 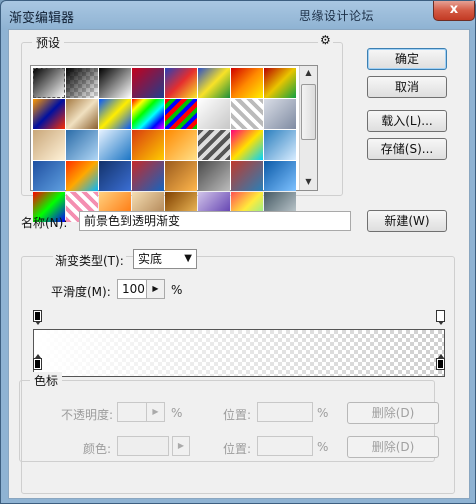 I want to click on cancel-button: 取消, so click(x=407, y=87).